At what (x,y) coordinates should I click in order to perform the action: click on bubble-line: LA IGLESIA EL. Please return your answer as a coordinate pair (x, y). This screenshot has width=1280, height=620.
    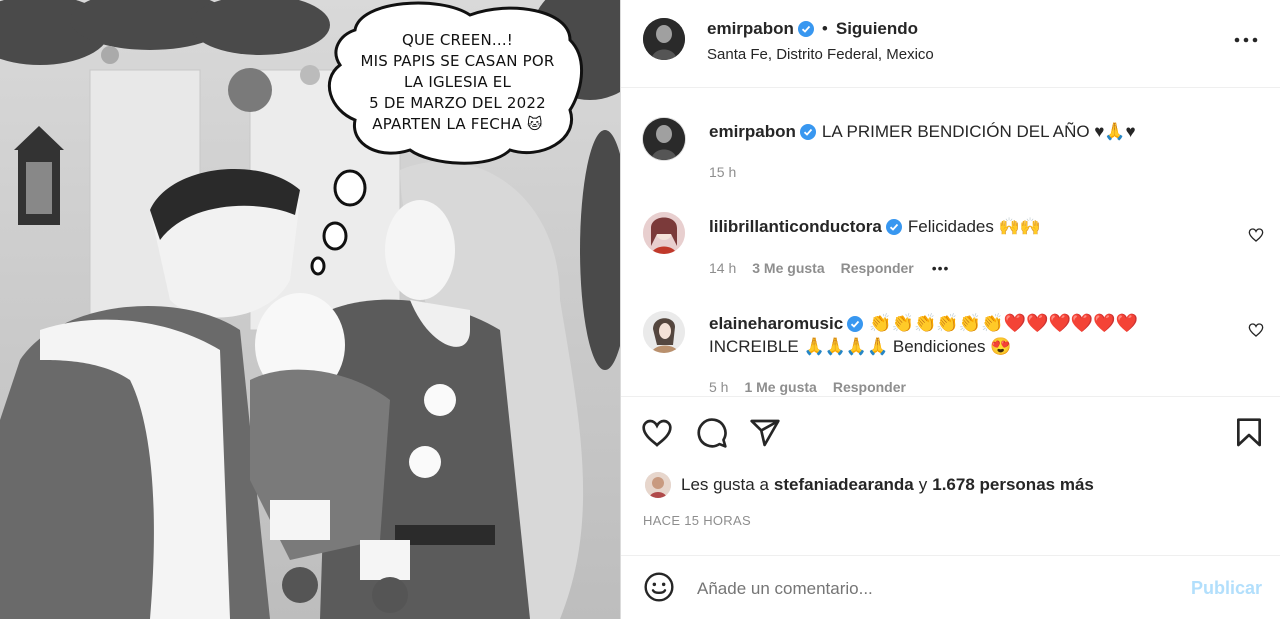
    Looking at the image, I should click on (457, 82).